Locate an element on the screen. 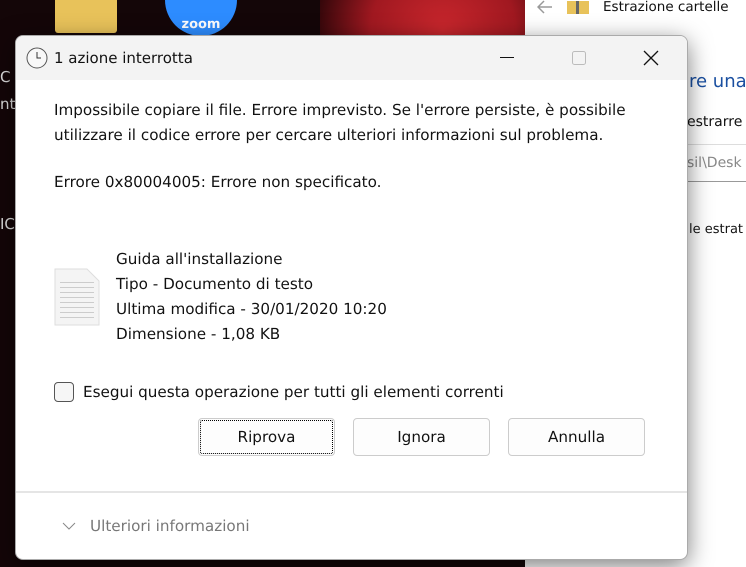 The image size is (746, 567). option-label: le estrat is located at coordinates (716, 229).